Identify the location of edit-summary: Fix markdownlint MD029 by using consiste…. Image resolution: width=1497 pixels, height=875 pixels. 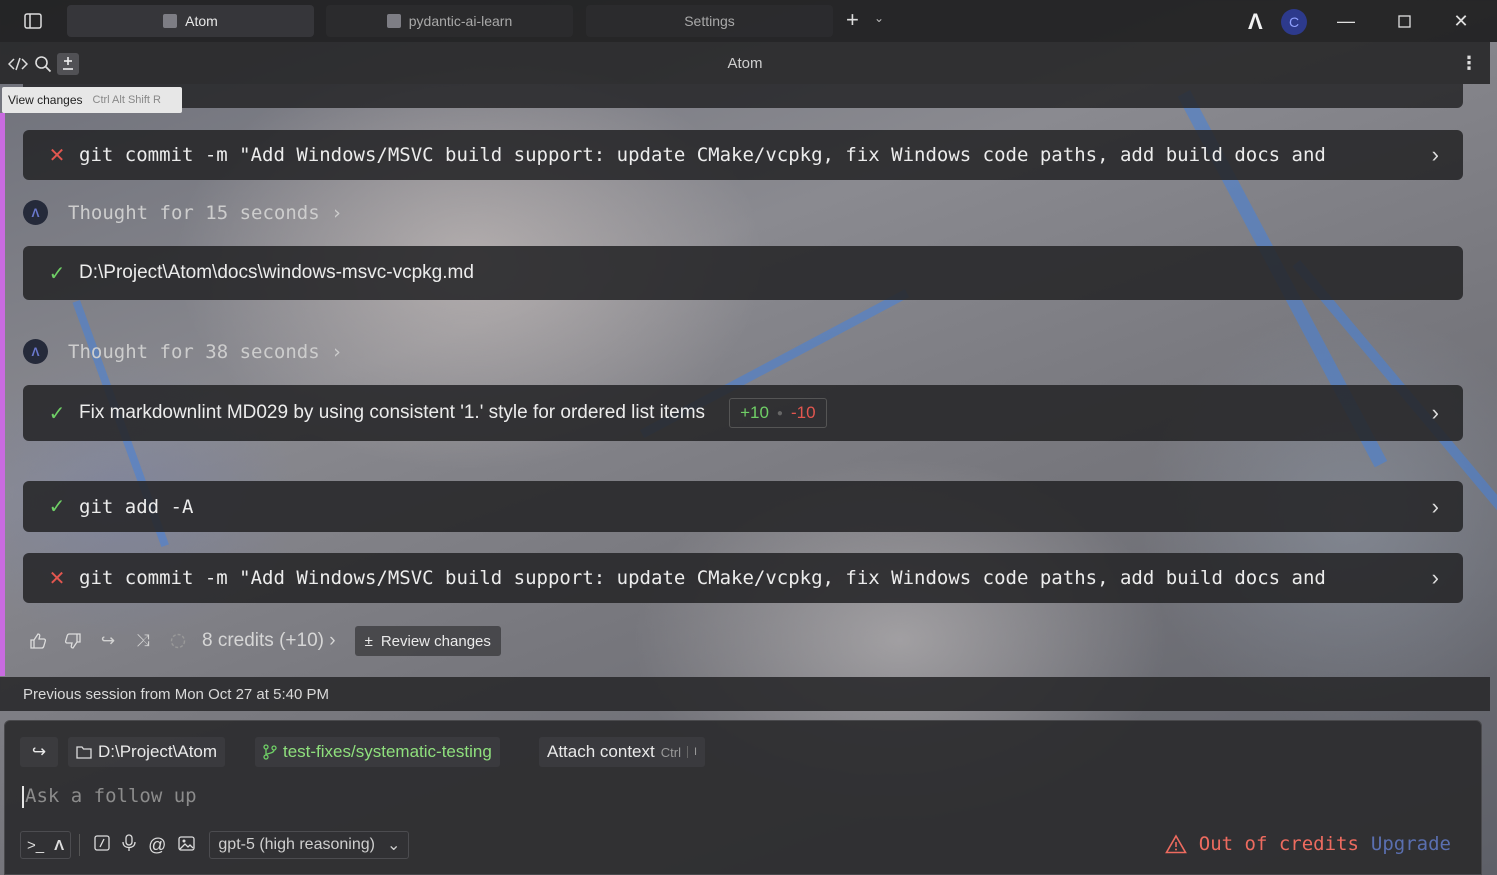
(392, 412).